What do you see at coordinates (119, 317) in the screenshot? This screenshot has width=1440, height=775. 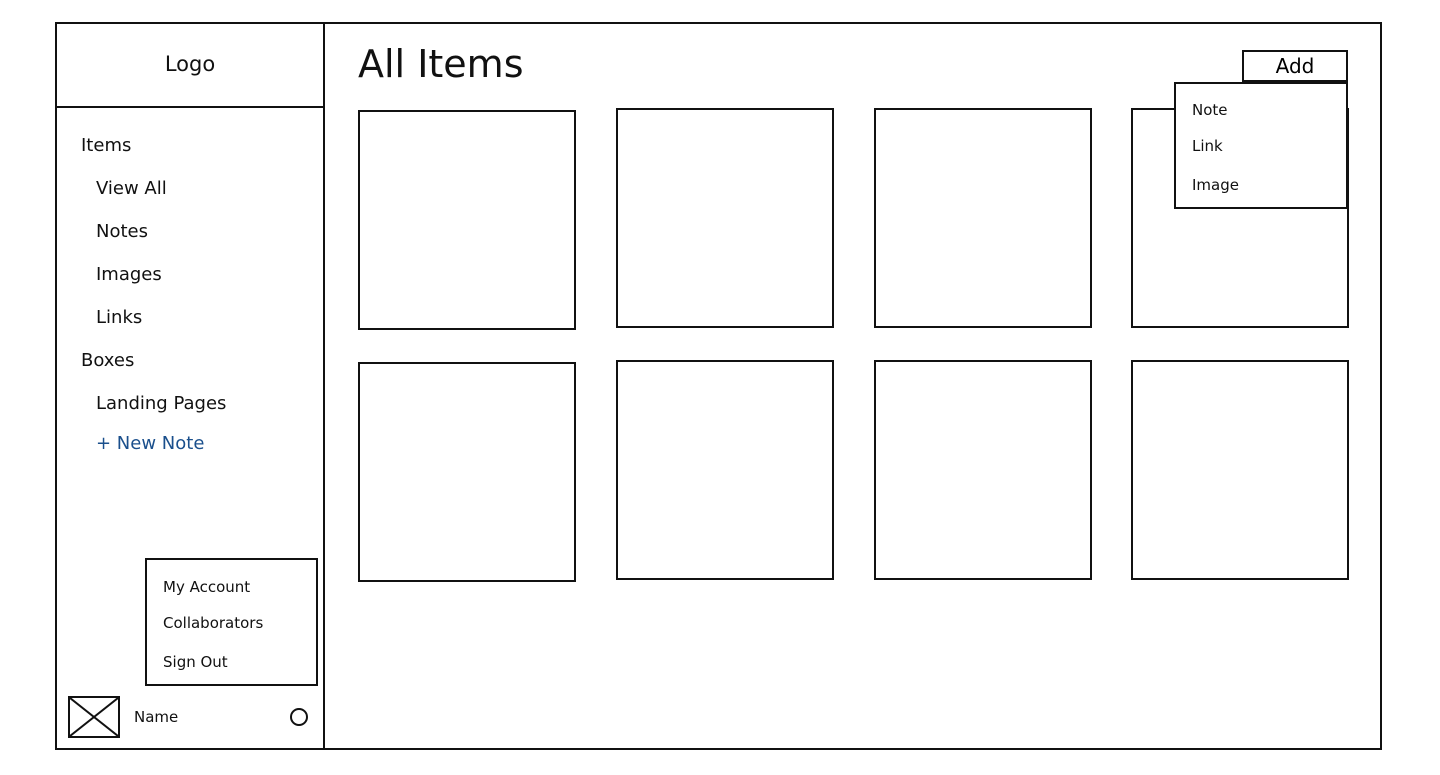 I see `sidebar-item-links: Links` at bounding box center [119, 317].